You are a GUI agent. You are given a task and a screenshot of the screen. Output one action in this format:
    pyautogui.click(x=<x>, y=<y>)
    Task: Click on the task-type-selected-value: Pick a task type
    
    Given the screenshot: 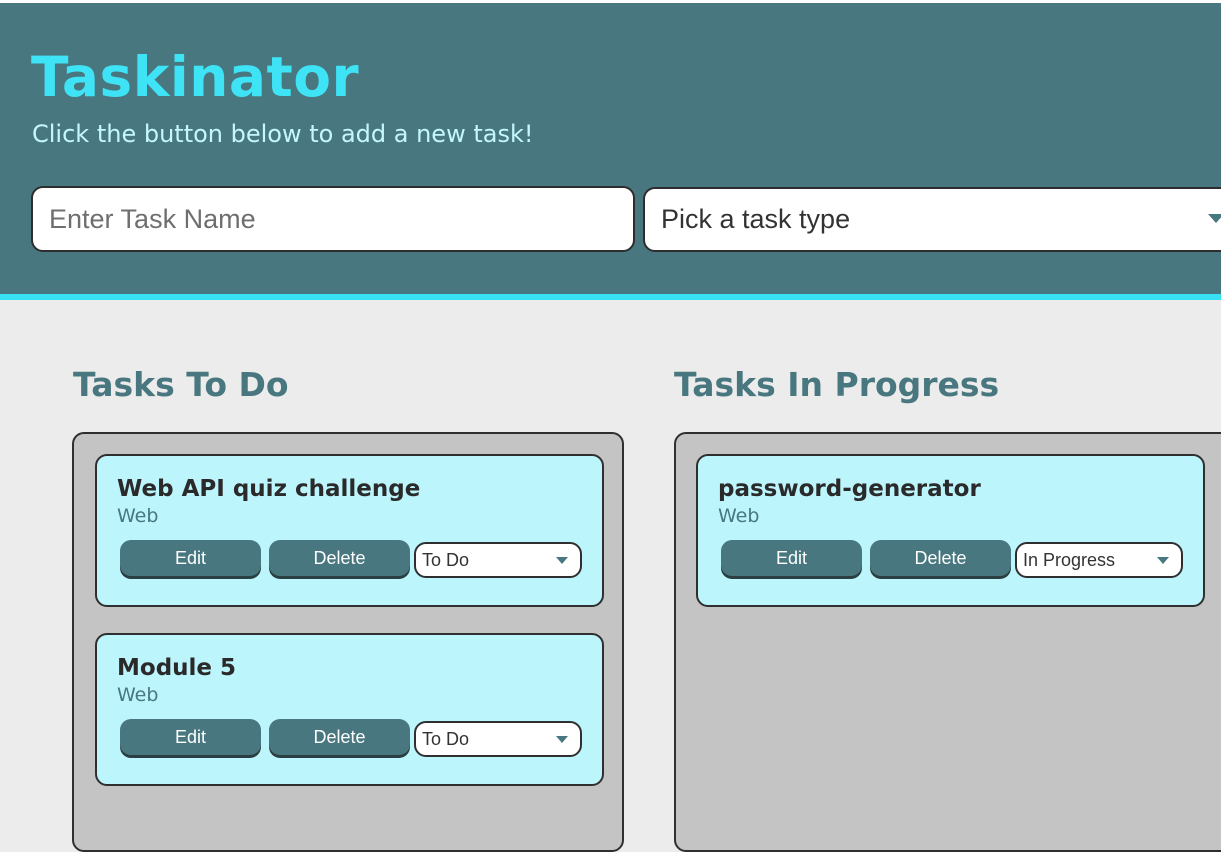 What is the action you would take?
    pyautogui.click(x=756, y=219)
    